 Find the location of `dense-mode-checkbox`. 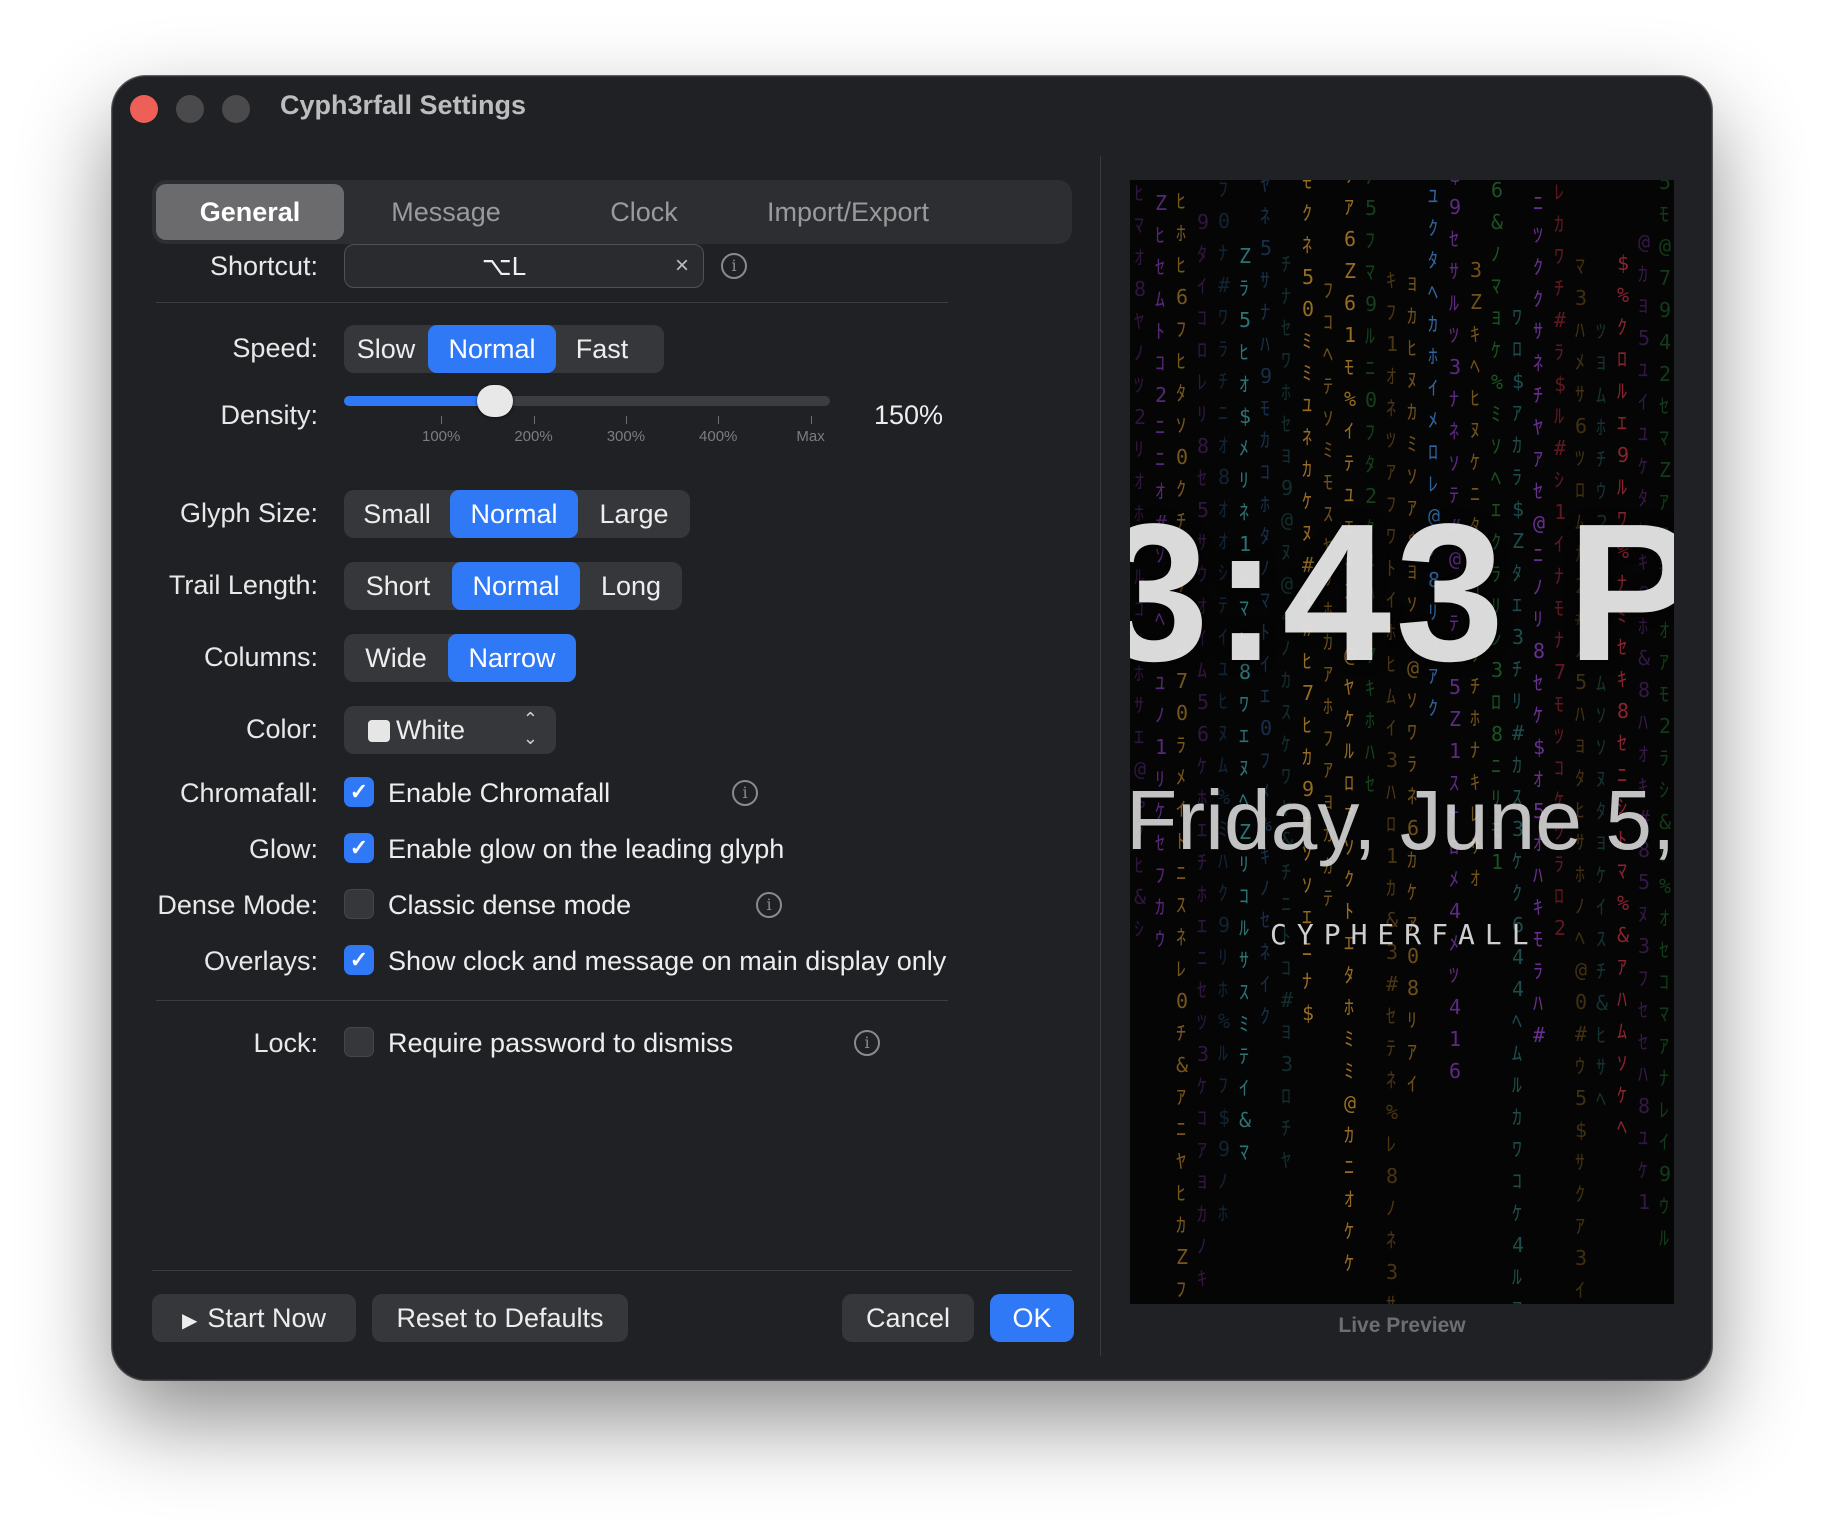

dense-mode-checkbox is located at coordinates (359, 904).